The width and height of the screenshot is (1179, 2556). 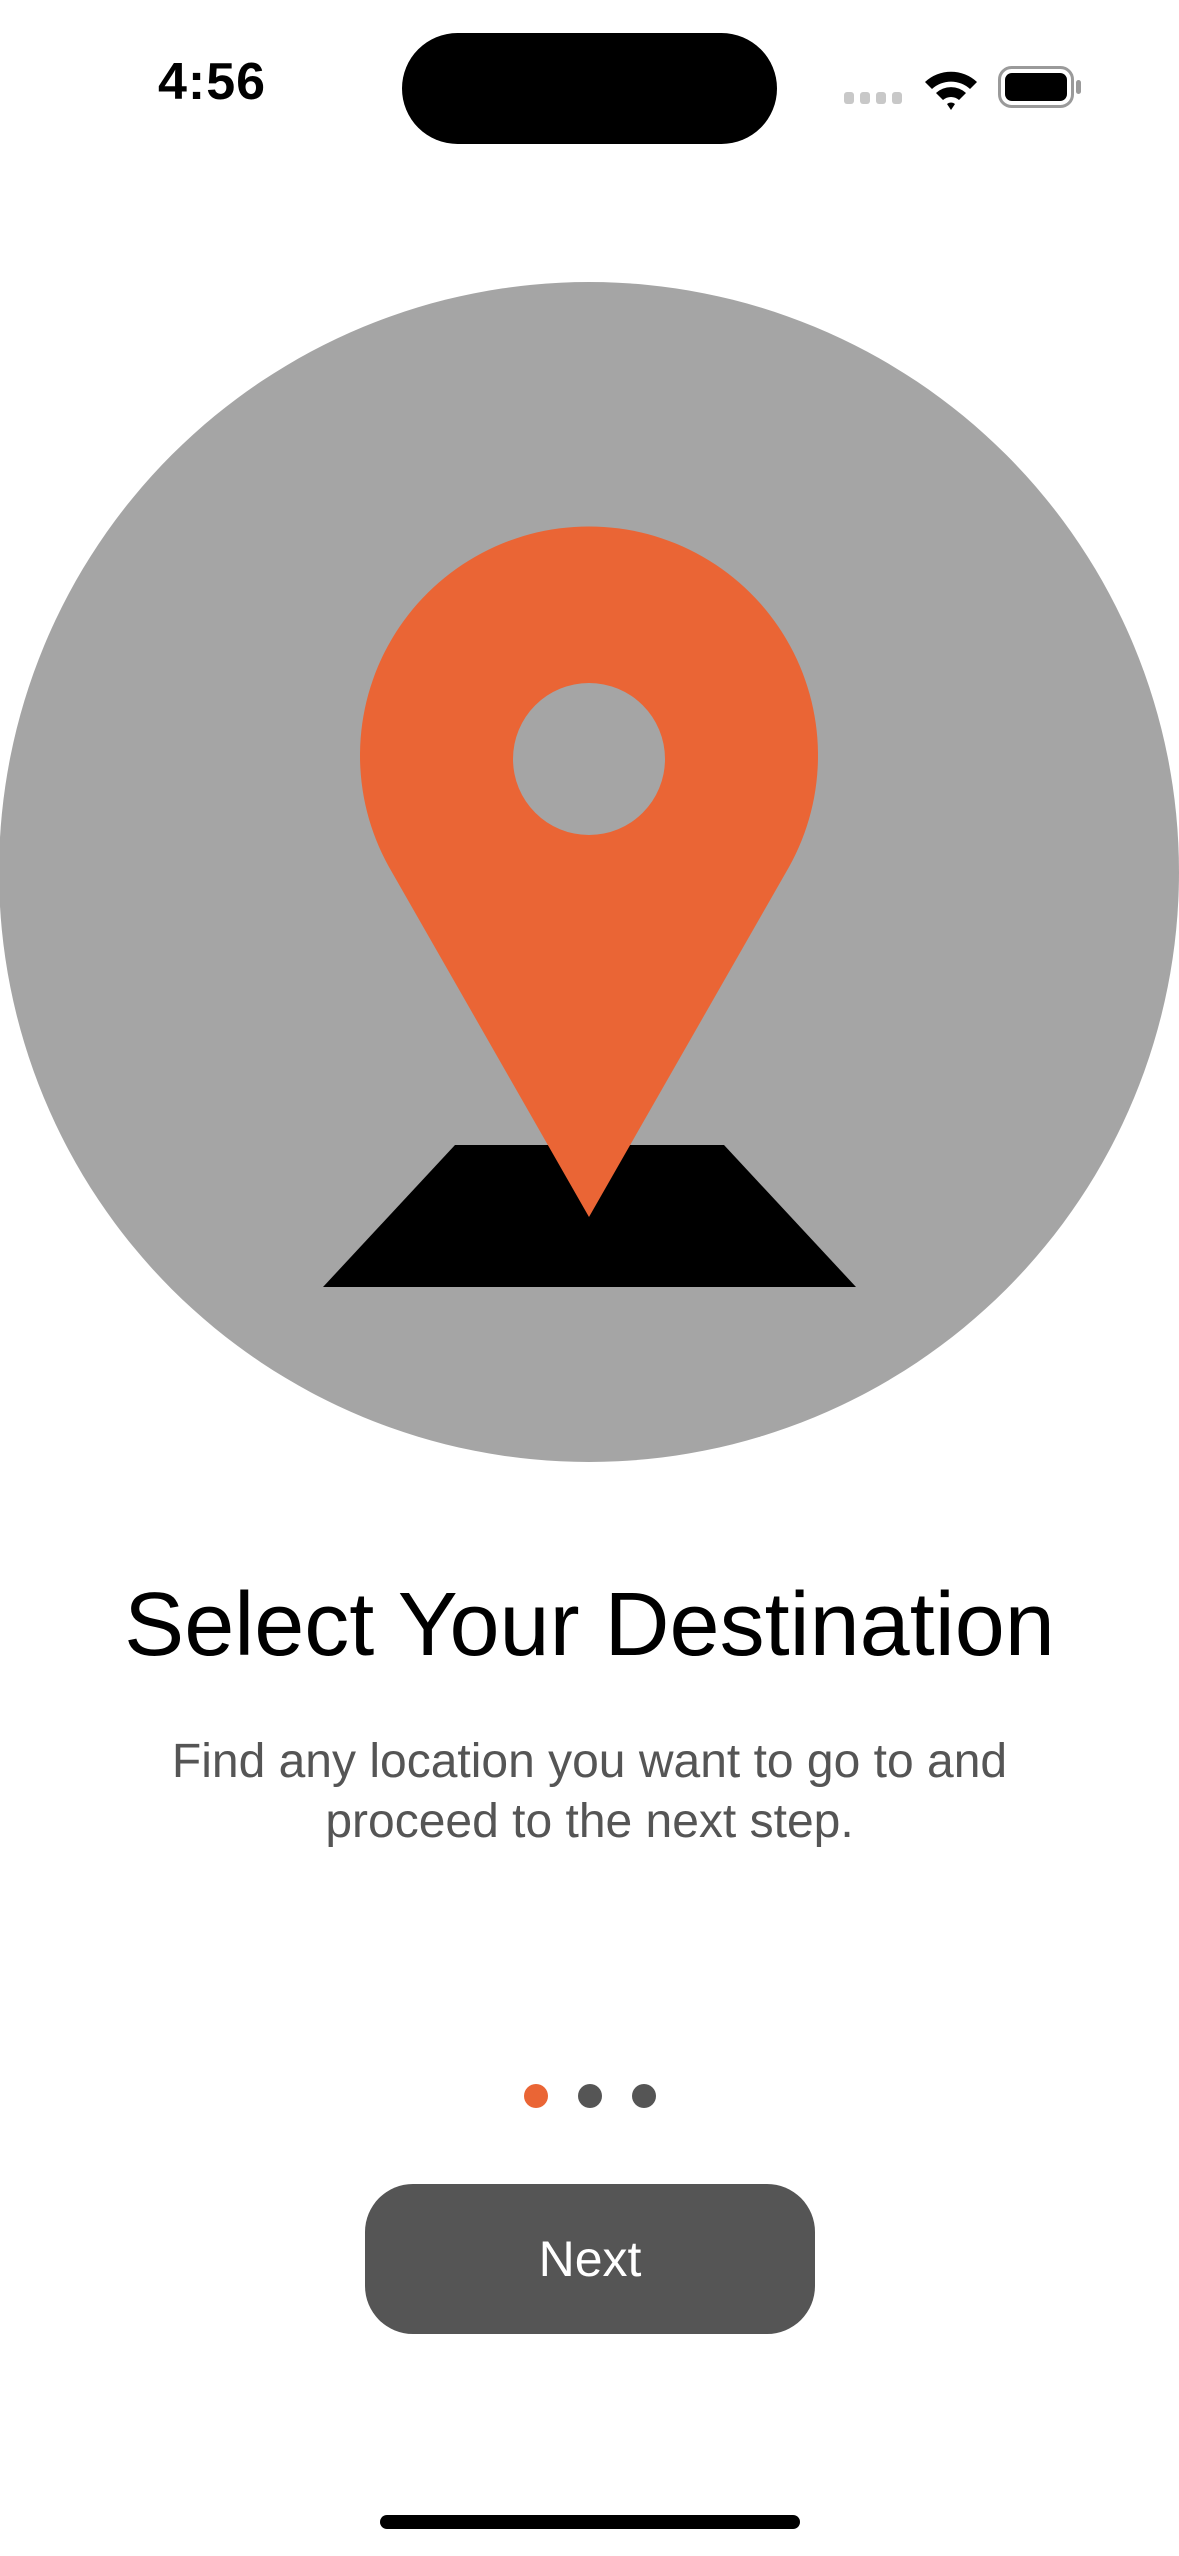 What do you see at coordinates (589, 1625) in the screenshot?
I see `onboarding-title: Select Your Destination` at bounding box center [589, 1625].